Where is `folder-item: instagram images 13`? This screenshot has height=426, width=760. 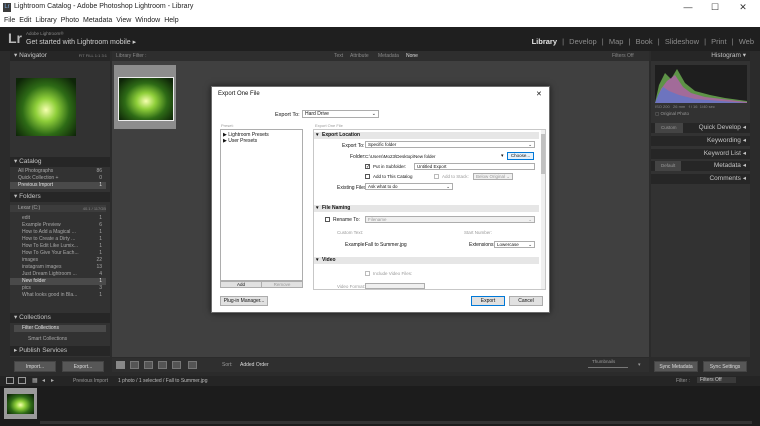 folder-item: instagram images 13 is located at coordinates (58, 267).